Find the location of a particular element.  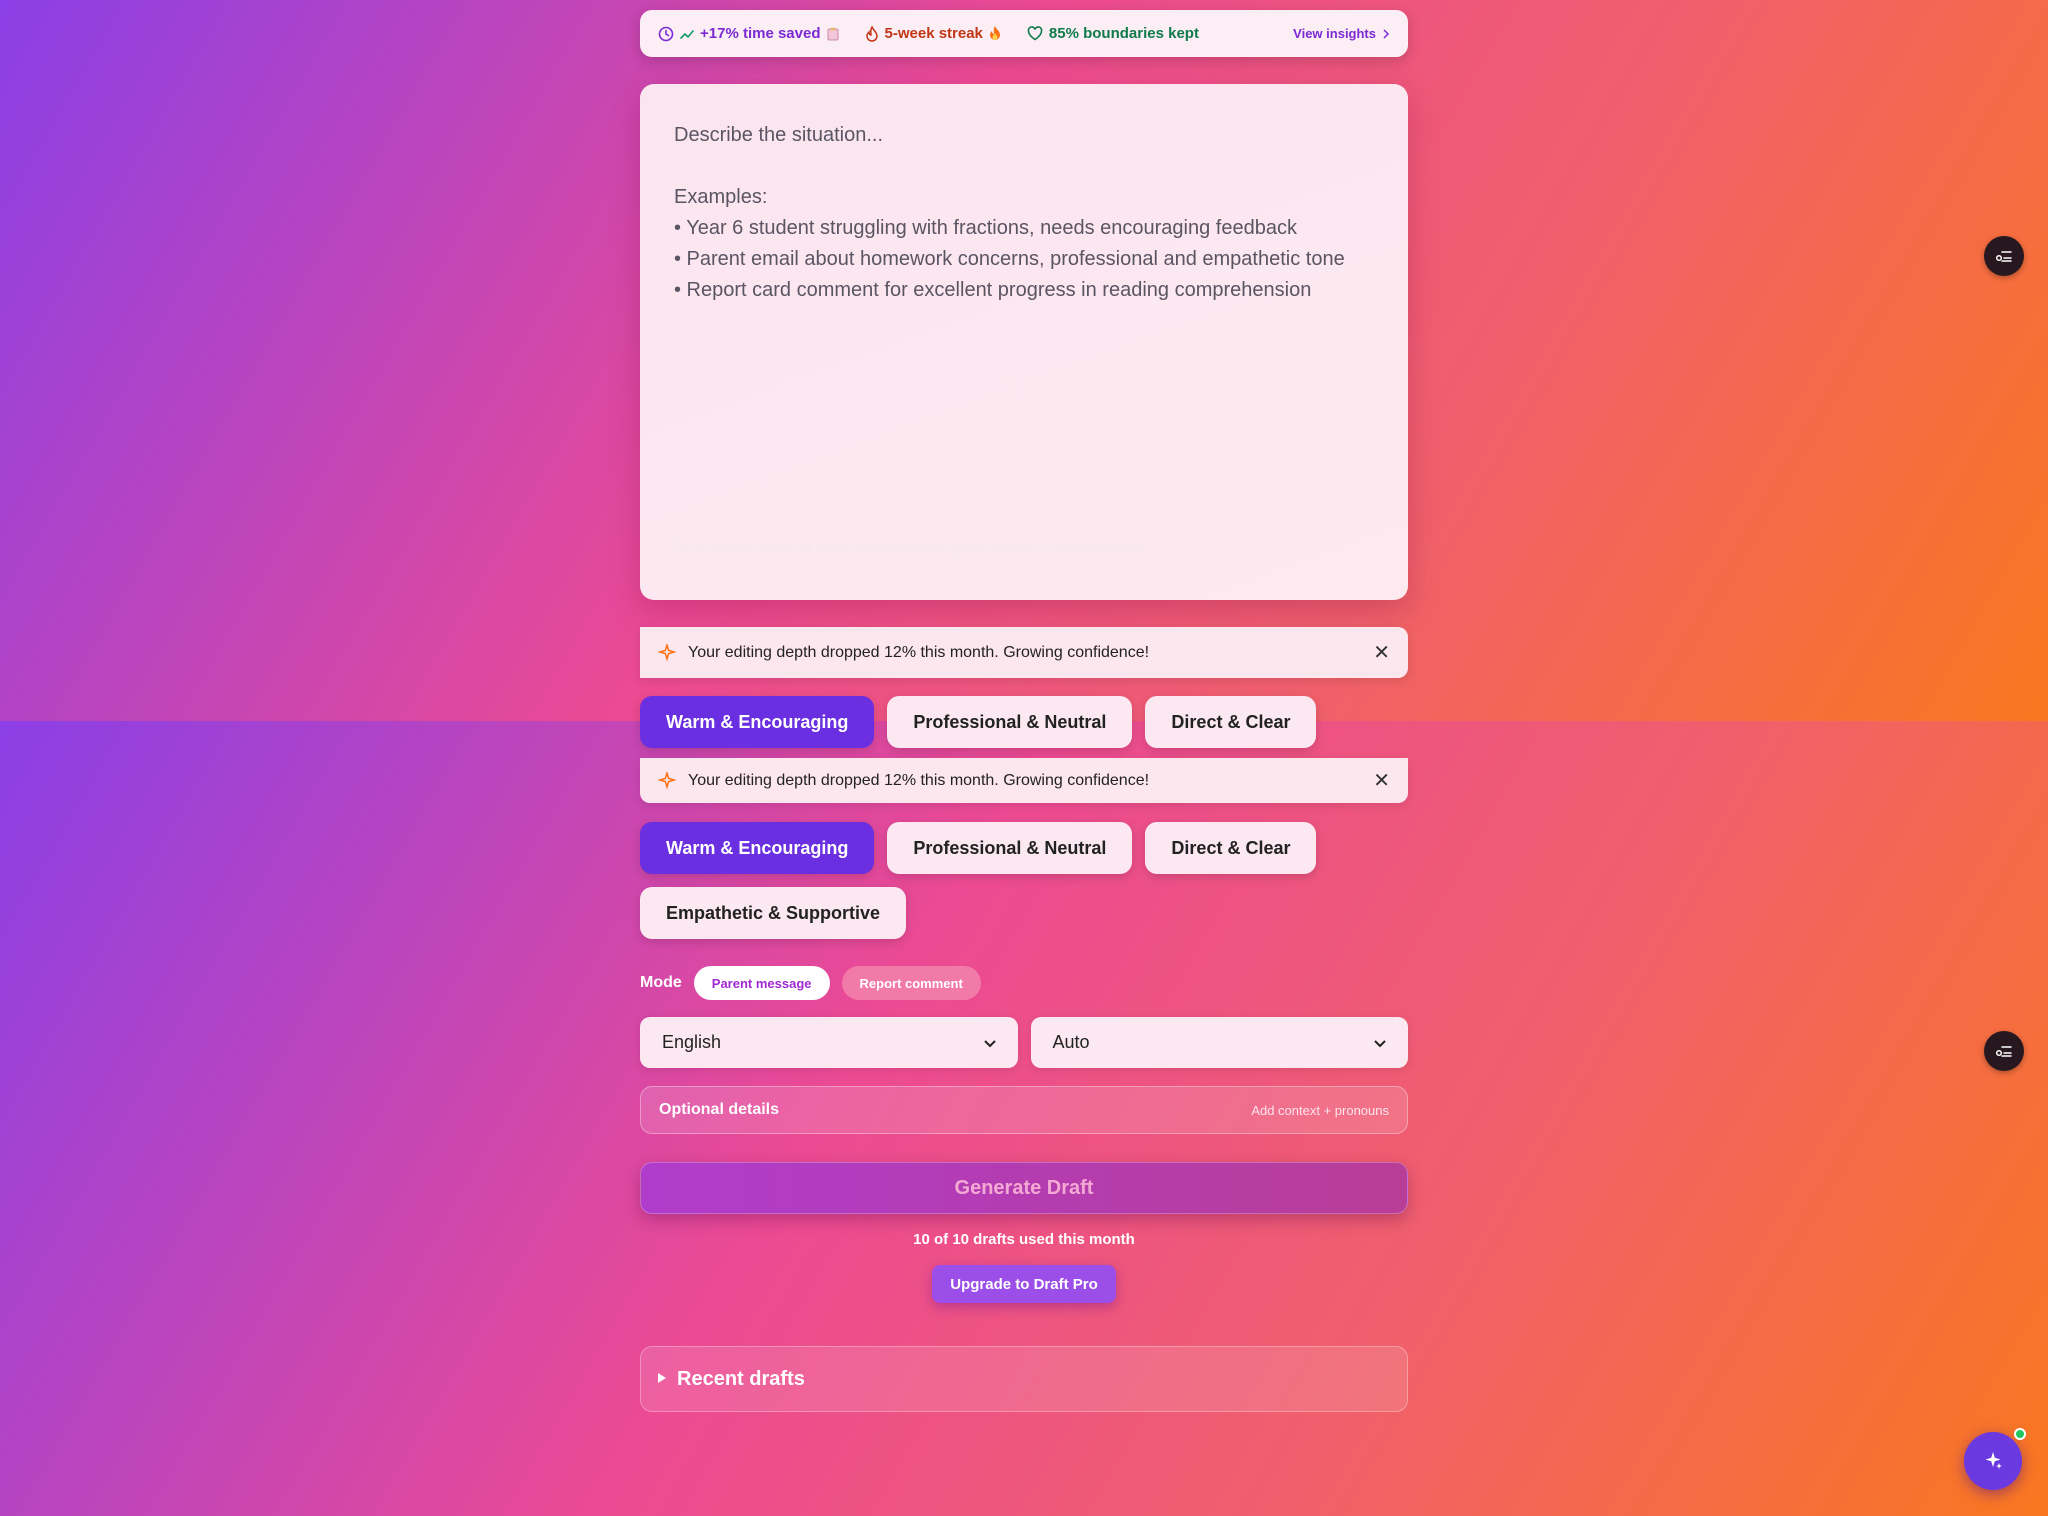

optional-details-title: Optional details is located at coordinates (719, 1109).